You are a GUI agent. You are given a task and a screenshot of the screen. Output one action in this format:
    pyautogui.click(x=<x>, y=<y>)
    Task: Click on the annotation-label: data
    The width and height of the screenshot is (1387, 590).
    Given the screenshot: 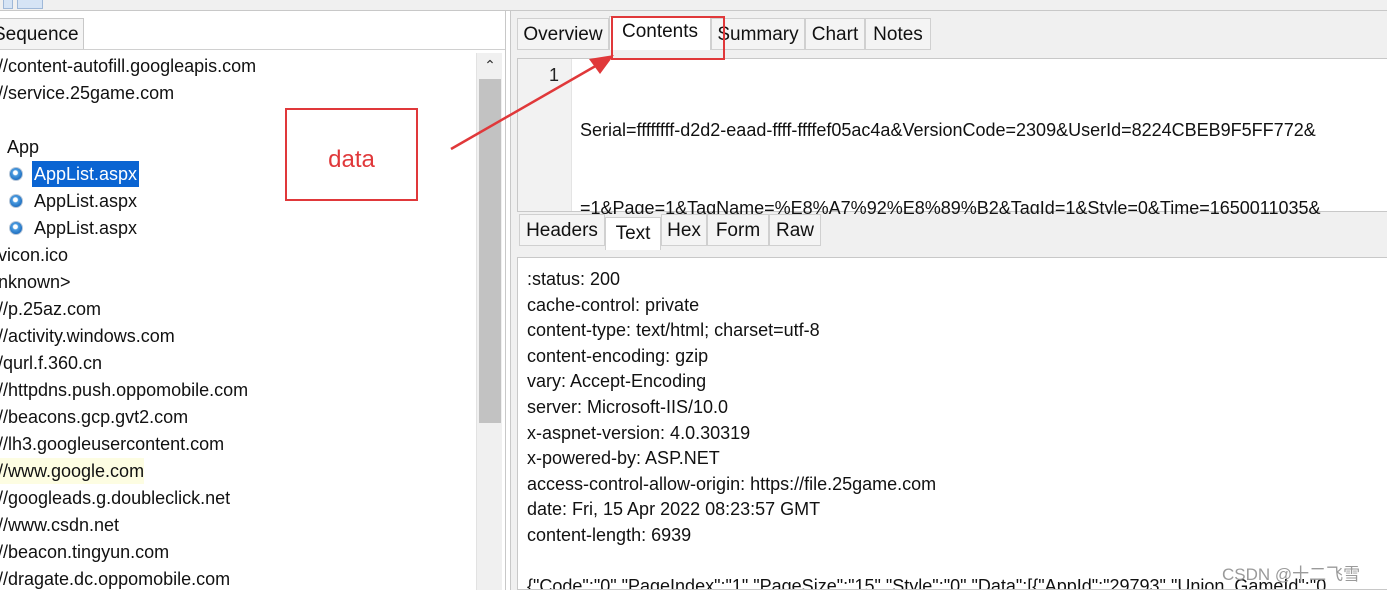 What is the action you would take?
    pyautogui.click(x=351, y=159)
    